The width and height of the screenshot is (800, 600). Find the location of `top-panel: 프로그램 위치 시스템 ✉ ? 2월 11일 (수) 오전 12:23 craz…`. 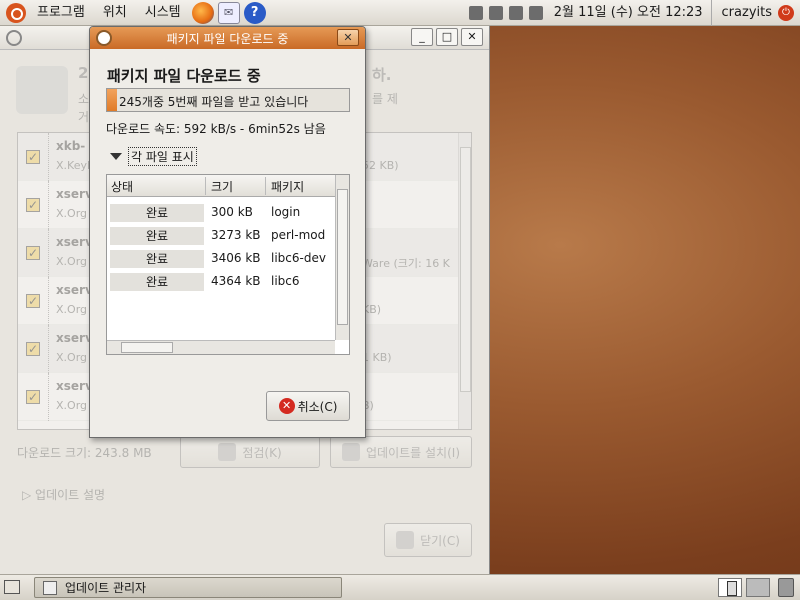

top-panel: 프로그램 위치 시스템 ✉ ? 2월 11일 (수) 오전 12:23 craz… is located at coordinates (400, 13).